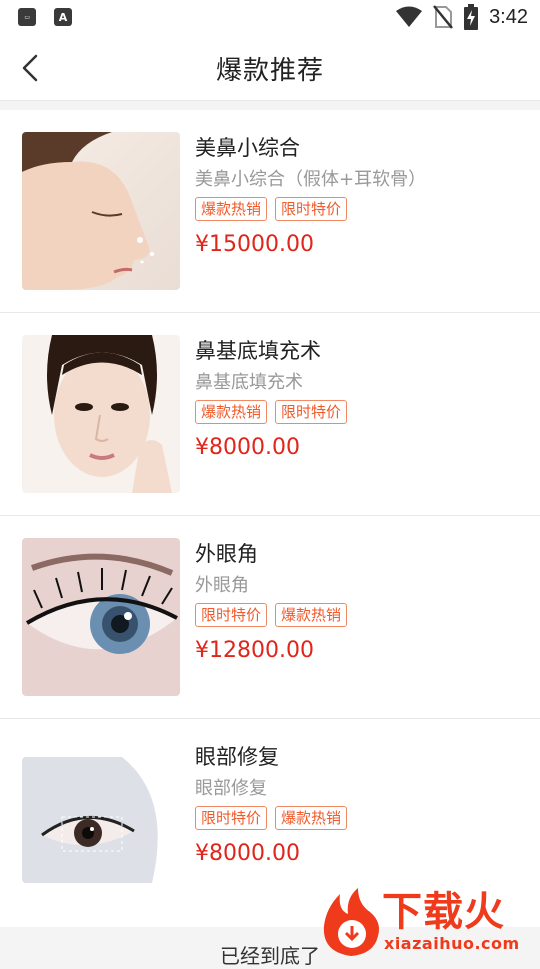  Describe the element at coordinates (471, 17) in the screenshot. I see `battery-charging-icon` at that location.